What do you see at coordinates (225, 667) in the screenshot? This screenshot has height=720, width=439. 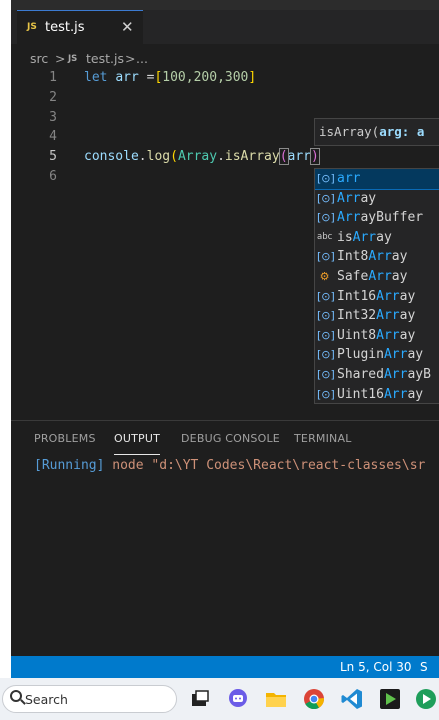 I see `status-bar: Ln 5, Col 30 S` at bounding box center [225, 667].